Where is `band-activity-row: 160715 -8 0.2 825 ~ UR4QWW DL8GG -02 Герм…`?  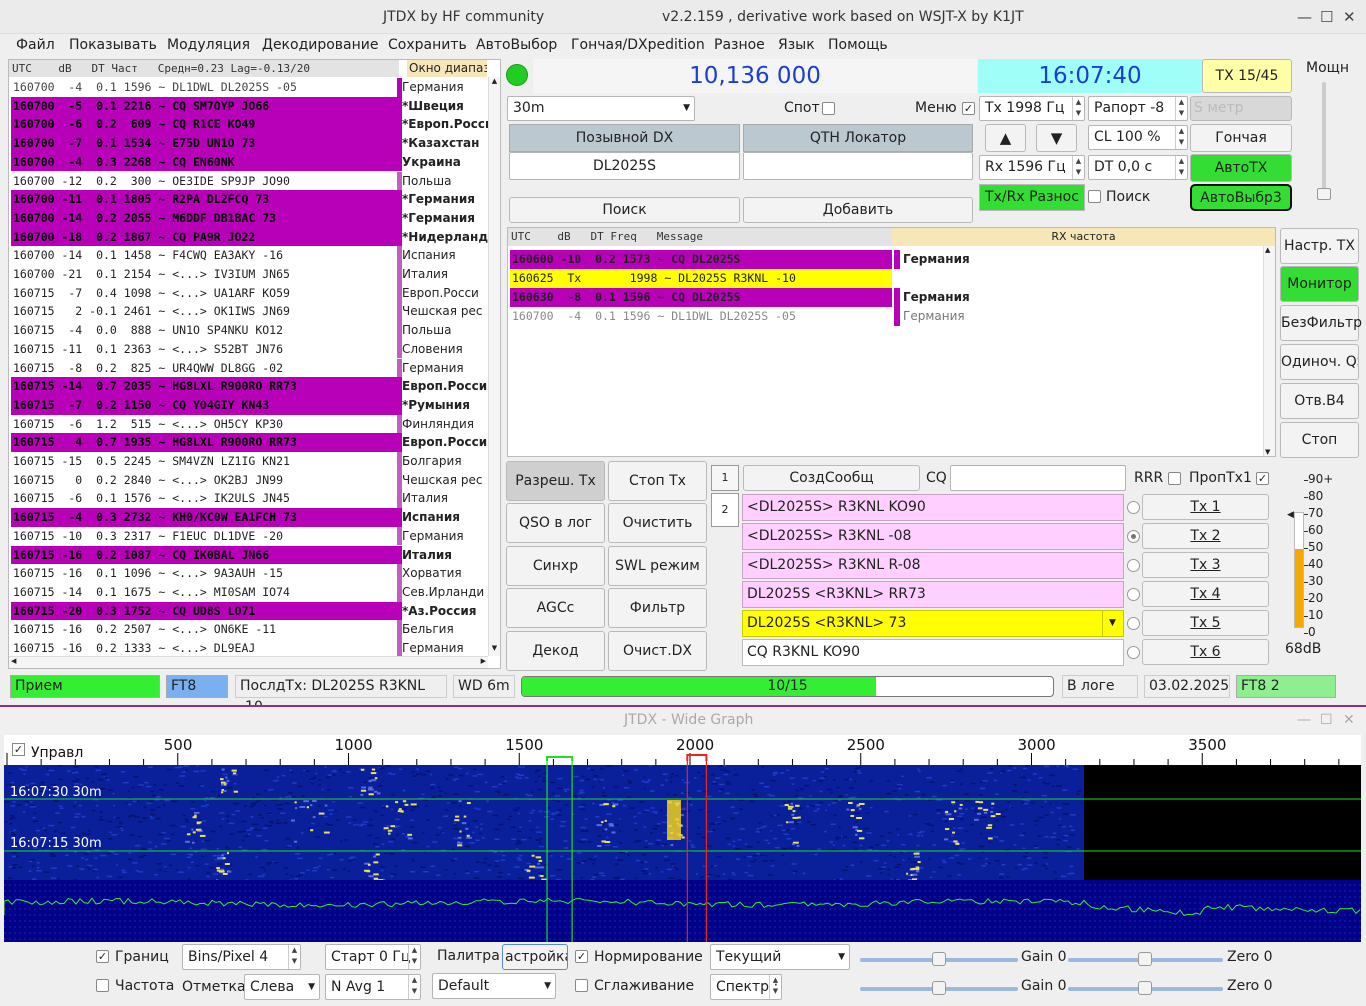 band-activity-row: 160715 -8 0.2 825 ~ UR4QWW DL8GG -02 Герм… is located at coordinates (249, 368).